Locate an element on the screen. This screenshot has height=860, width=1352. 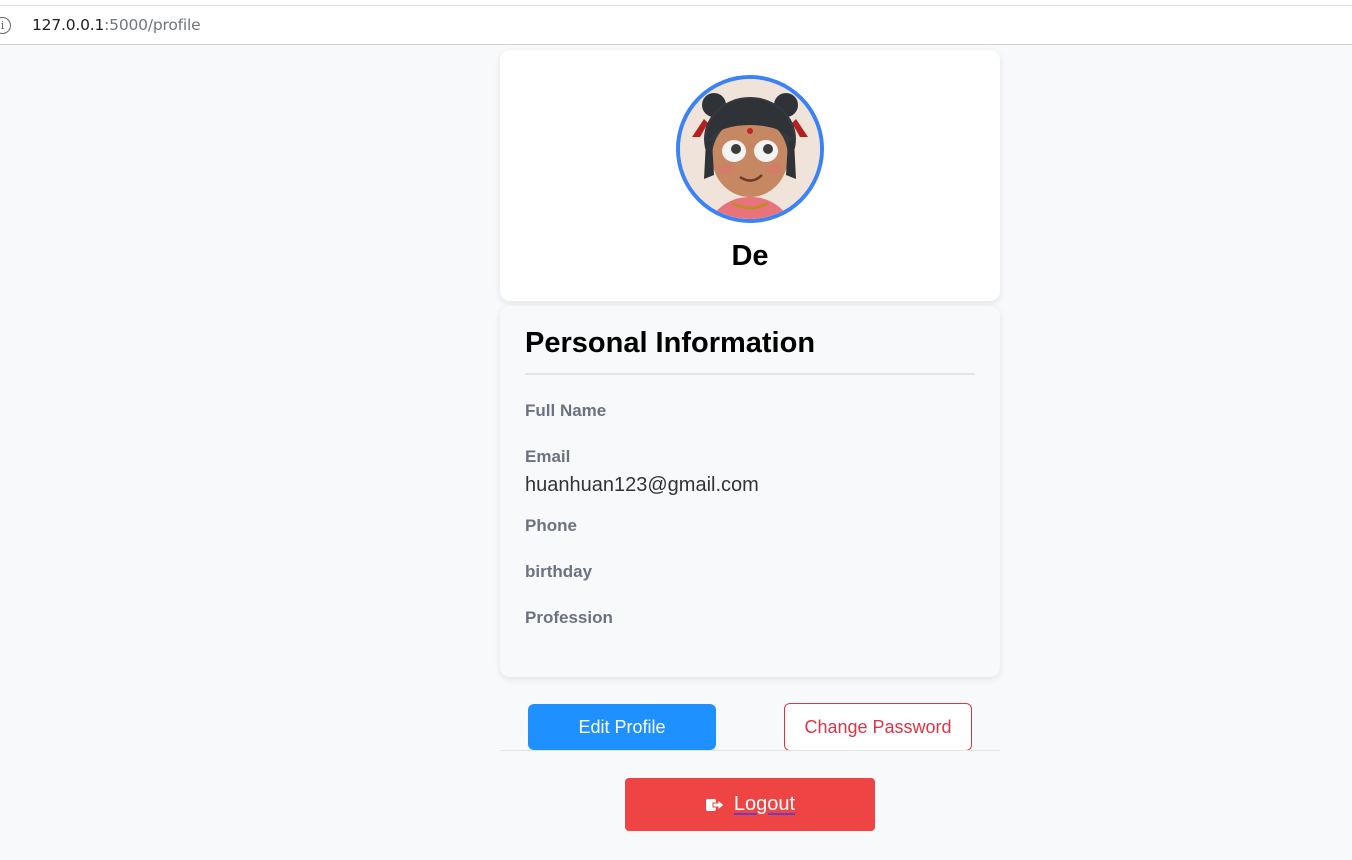
field-label-profession: Profession is located at coordinates (569, 617).